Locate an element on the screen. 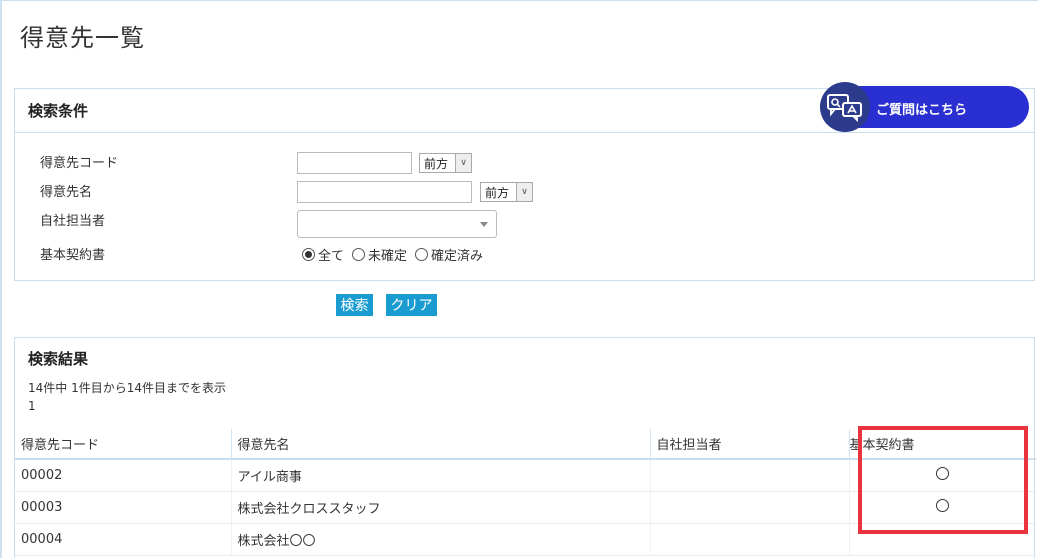 This screenshot has height=558, width=1038. column-header-contract: 基本契約書 is located at coordinates (942, 444).